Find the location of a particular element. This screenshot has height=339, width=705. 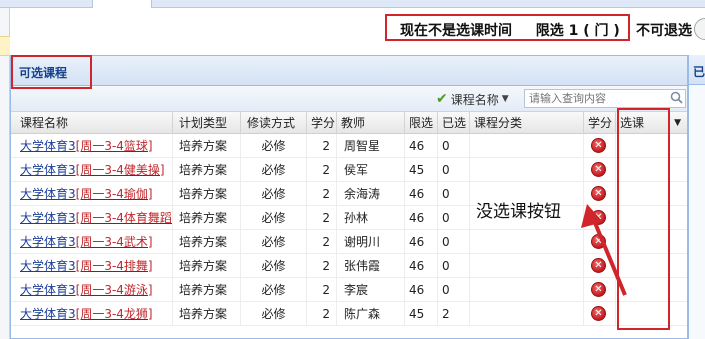

course-link: 大学体育3[周一3-4龙狮] is located at coordinates (86, 314).